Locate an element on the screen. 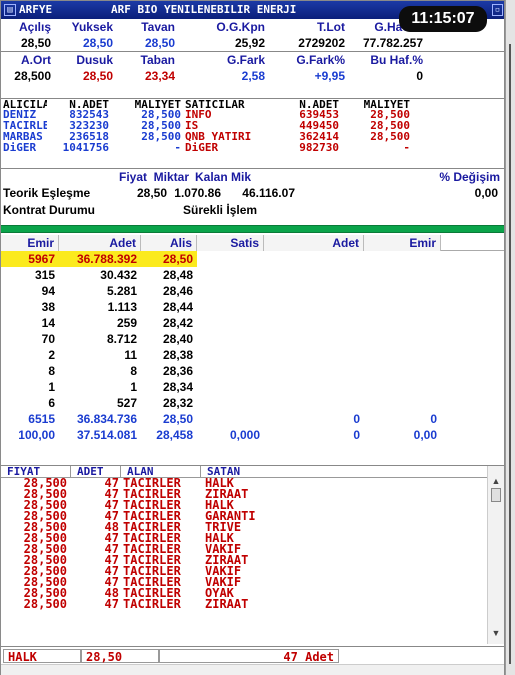 The image size is (515, 675). trade-seller-header: SATAN is located at coordinates (265, 472).